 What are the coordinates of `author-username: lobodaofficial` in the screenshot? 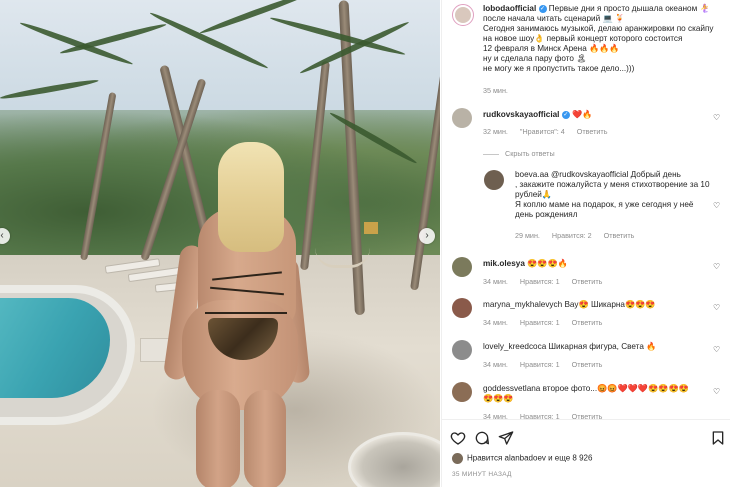 It's located at (509, 8).